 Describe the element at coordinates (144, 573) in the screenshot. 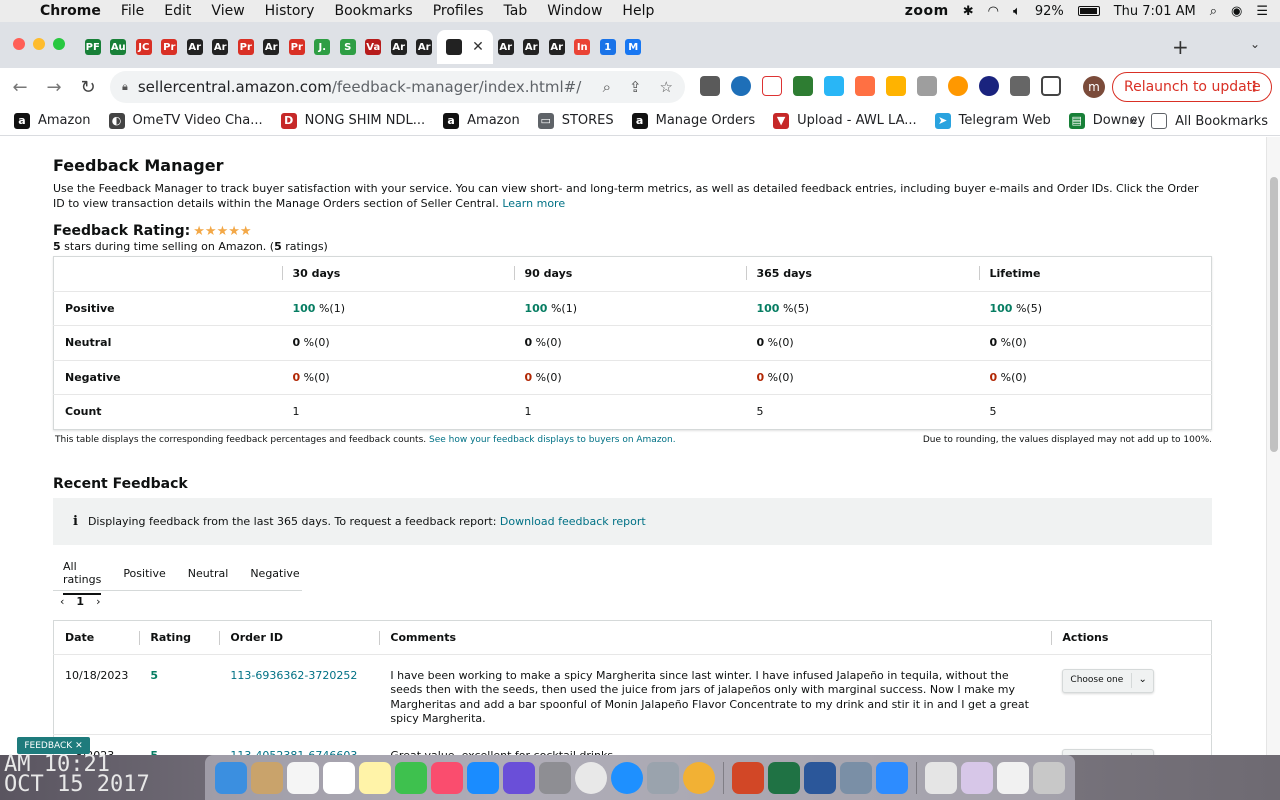

I see `tab-positive: Positive` at that location.